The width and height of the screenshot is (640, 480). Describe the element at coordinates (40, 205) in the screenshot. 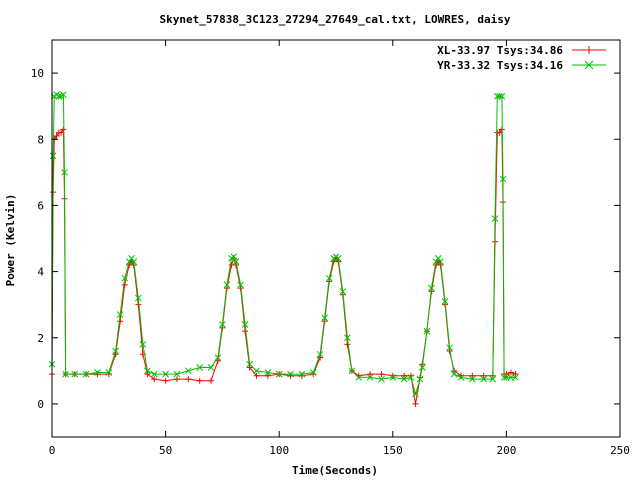

I see `y-tick-label: 6` at that location.